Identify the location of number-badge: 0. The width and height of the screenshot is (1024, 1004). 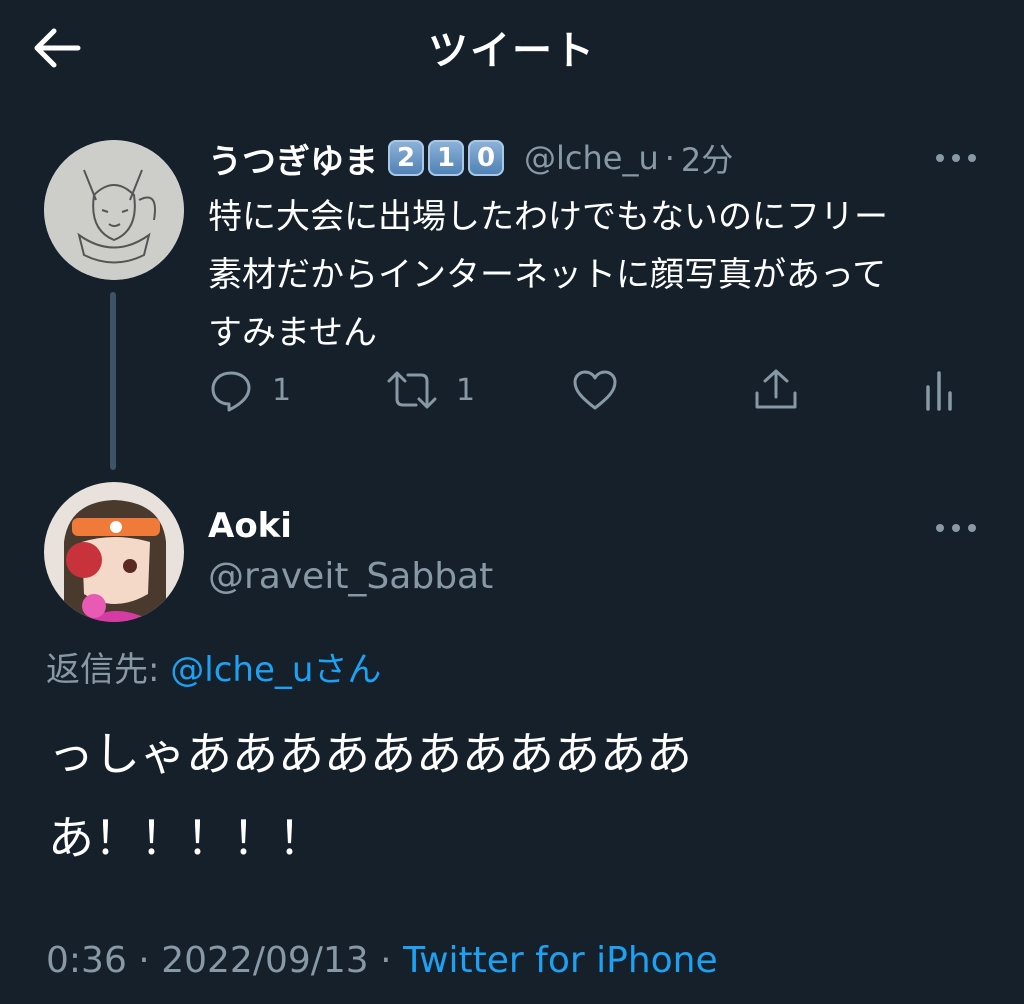
(486, 158).